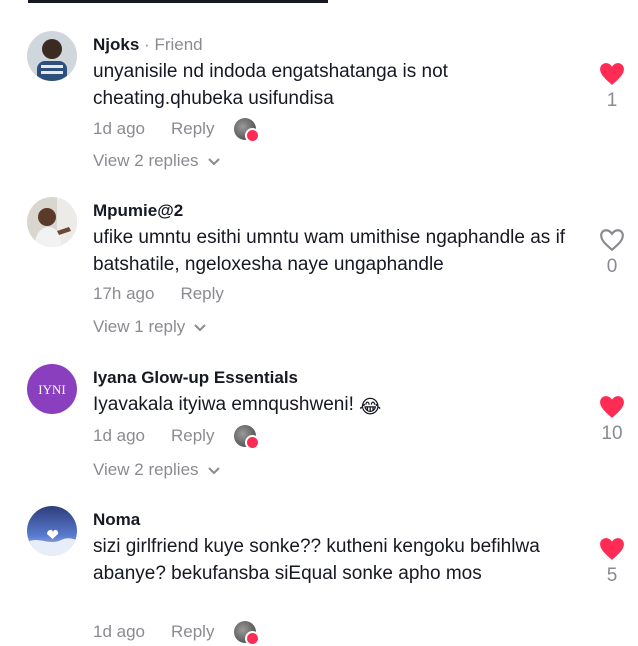 The image size is (638, 646). I want to click on like-count: 0, so click(612, 266).